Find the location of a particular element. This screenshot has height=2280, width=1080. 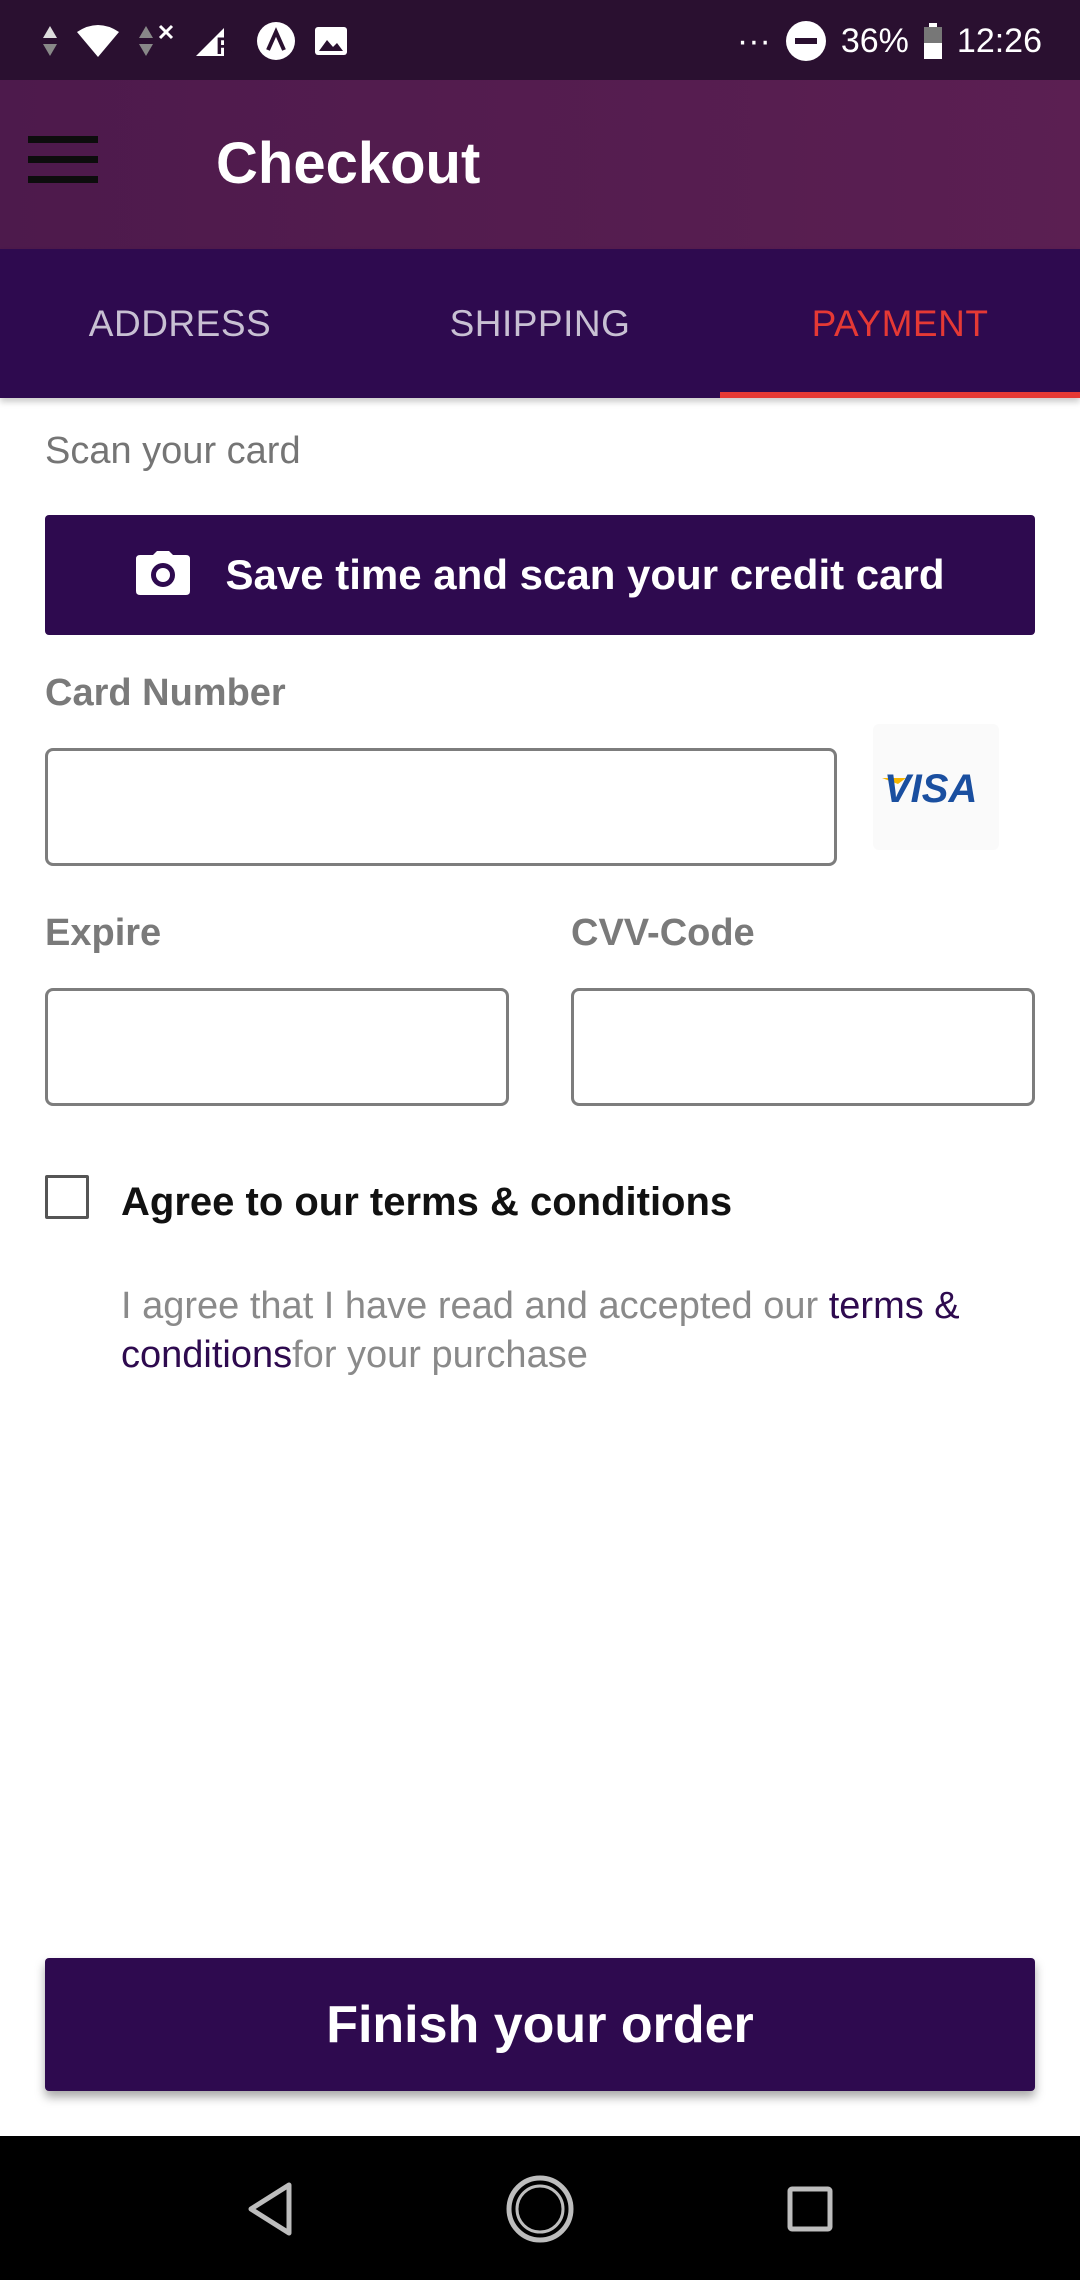

tab-shipping: SHIPPING is located at coordinates (540, 323).